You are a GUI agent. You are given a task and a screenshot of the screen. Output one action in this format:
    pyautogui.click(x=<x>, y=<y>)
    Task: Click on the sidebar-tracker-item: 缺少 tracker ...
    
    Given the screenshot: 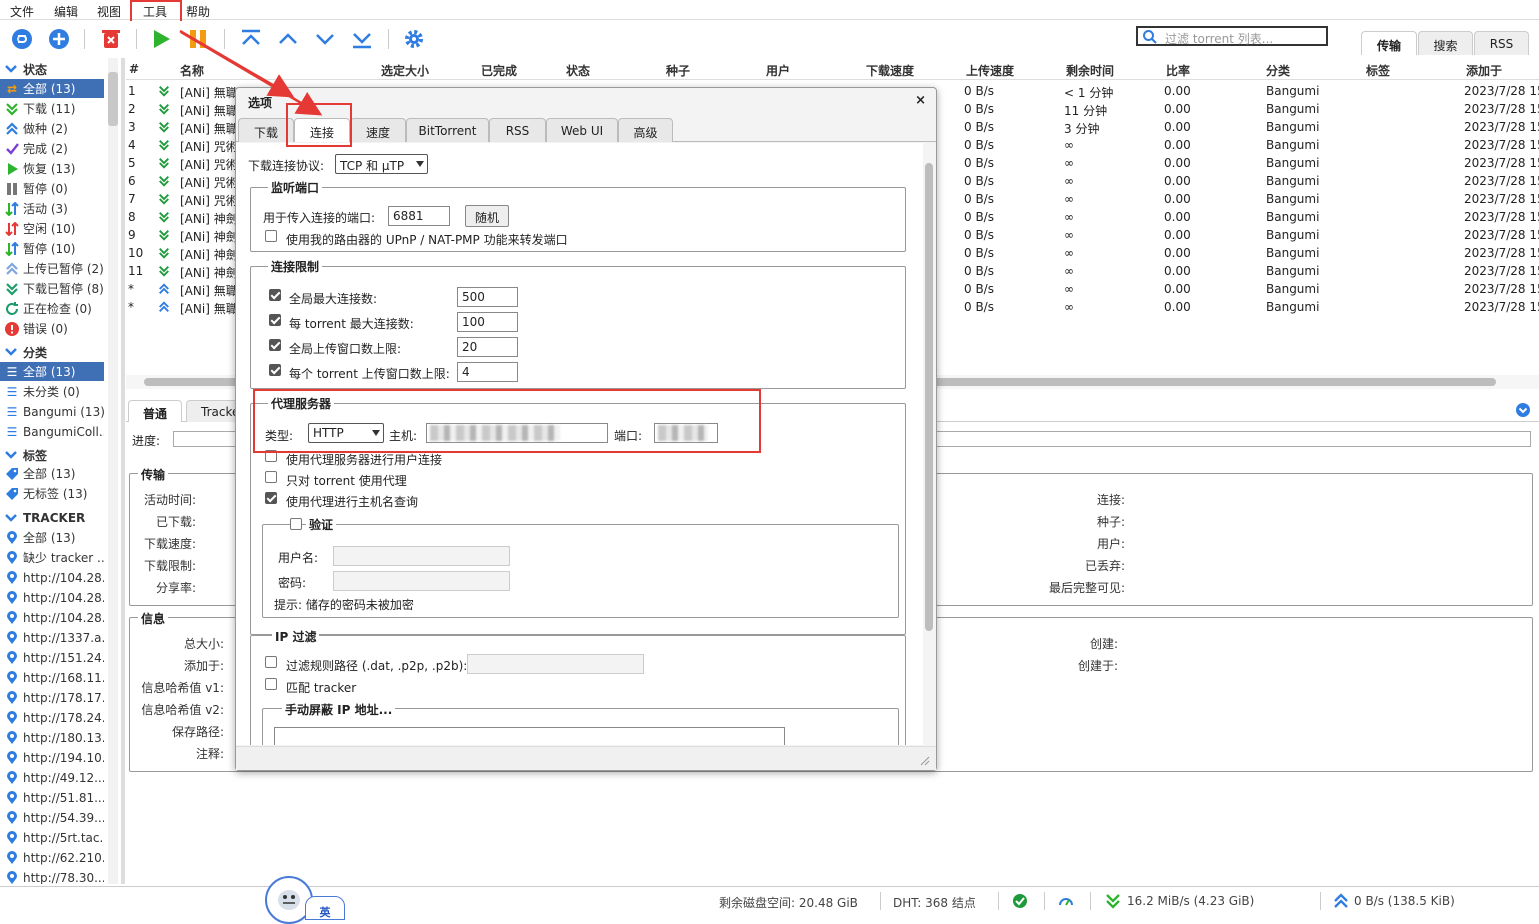 What is the action you would take?
    pyautogui.click(x=52, y=557)
    